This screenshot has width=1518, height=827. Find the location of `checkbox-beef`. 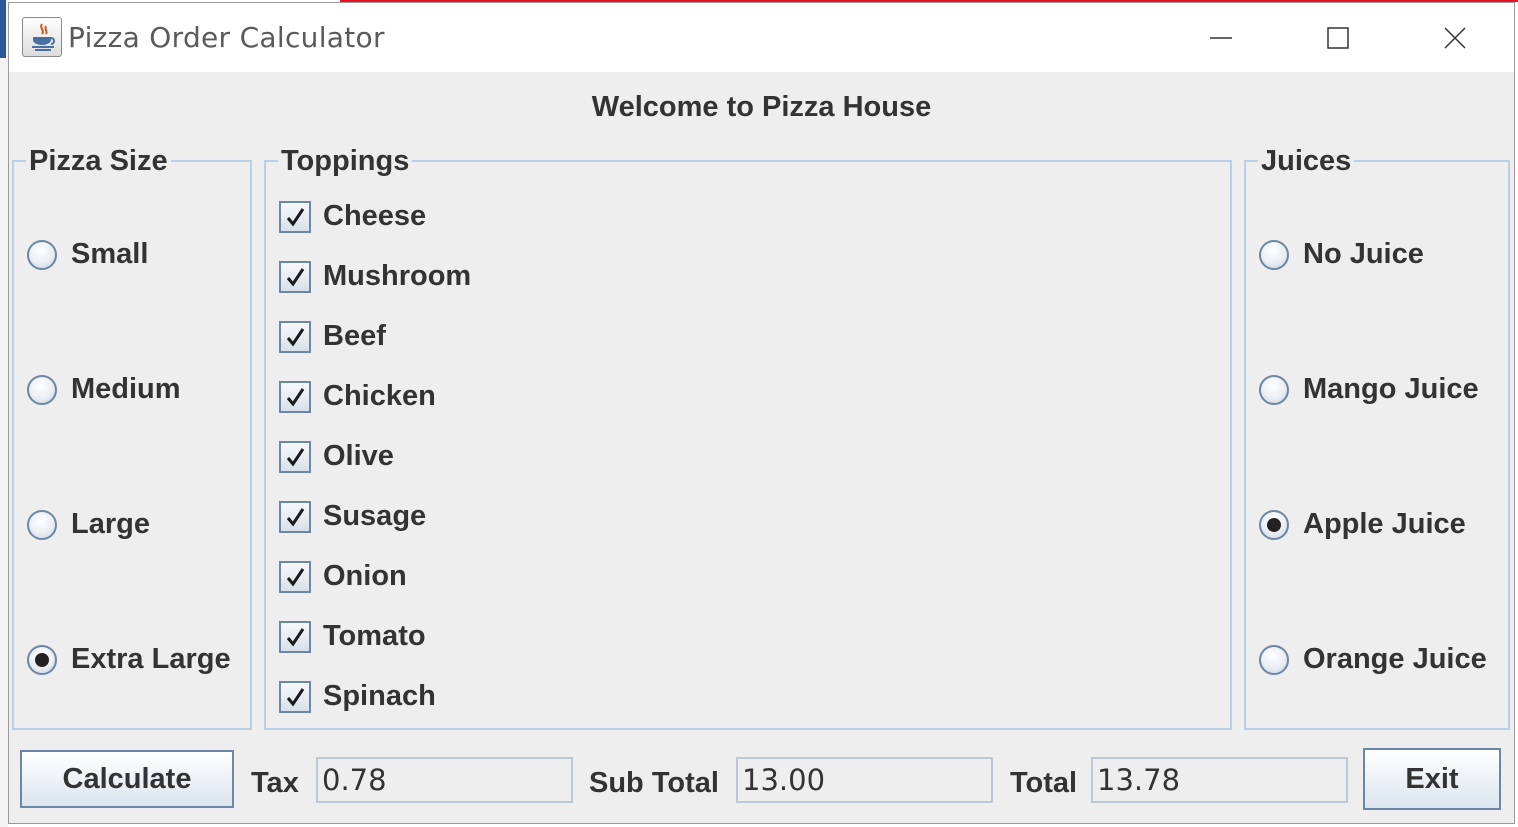

checkbox-beef is located at coordinates (295, 336).